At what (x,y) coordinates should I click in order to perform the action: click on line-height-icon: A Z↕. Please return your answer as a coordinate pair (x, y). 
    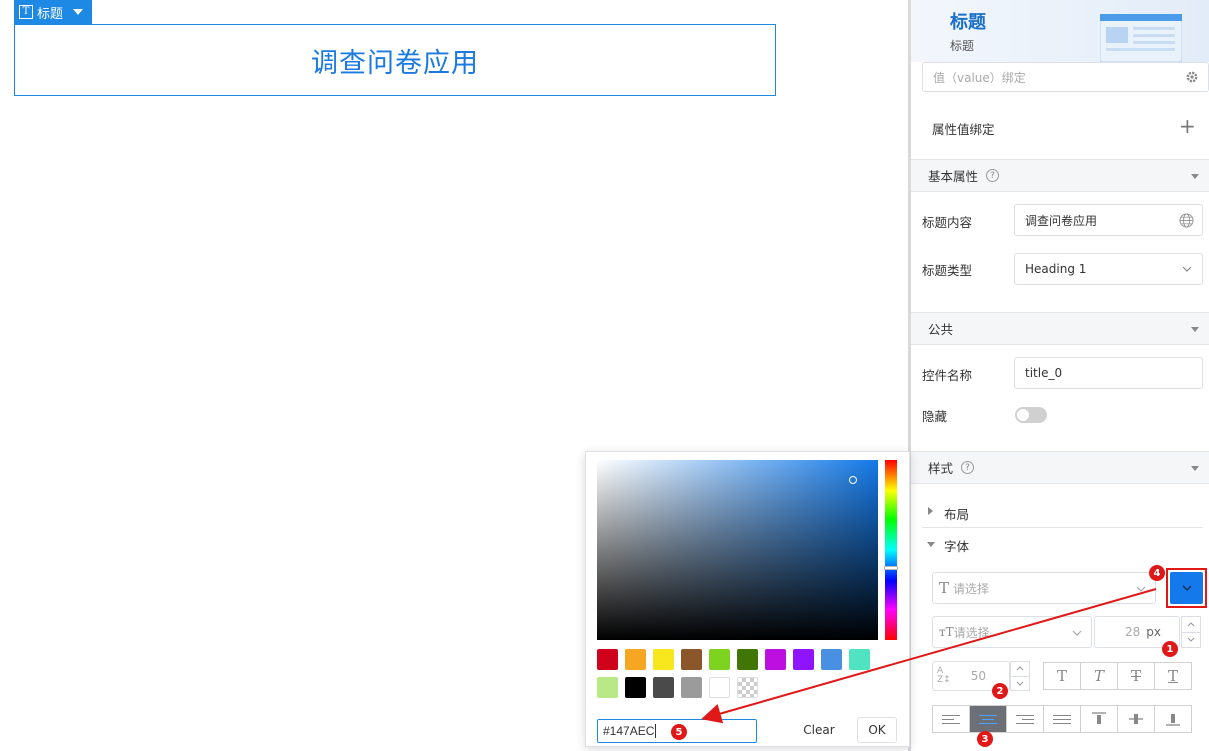
    Looking at the image, I should click on (944, 675).